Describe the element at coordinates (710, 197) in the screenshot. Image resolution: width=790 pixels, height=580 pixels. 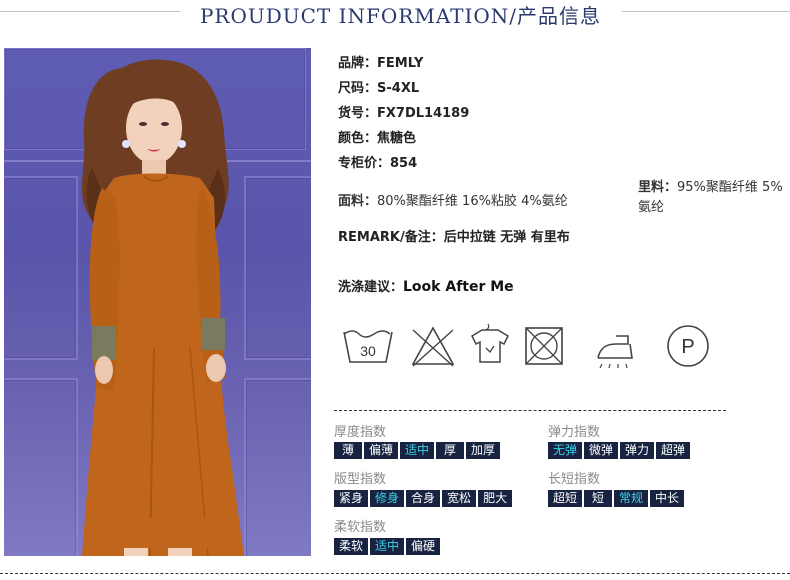
I see `spec-lining: 里料：95%聚酯纤维 5%氨纶` at that location.